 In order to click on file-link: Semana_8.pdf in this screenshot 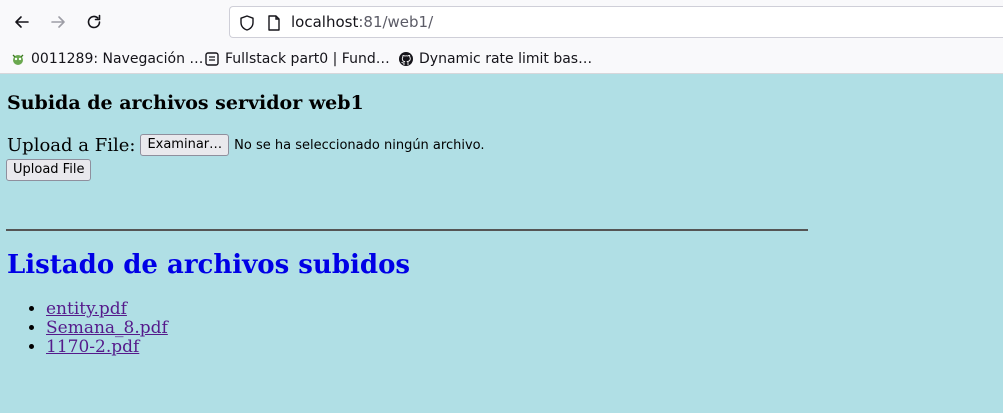, I will do `click(107, 328)`.